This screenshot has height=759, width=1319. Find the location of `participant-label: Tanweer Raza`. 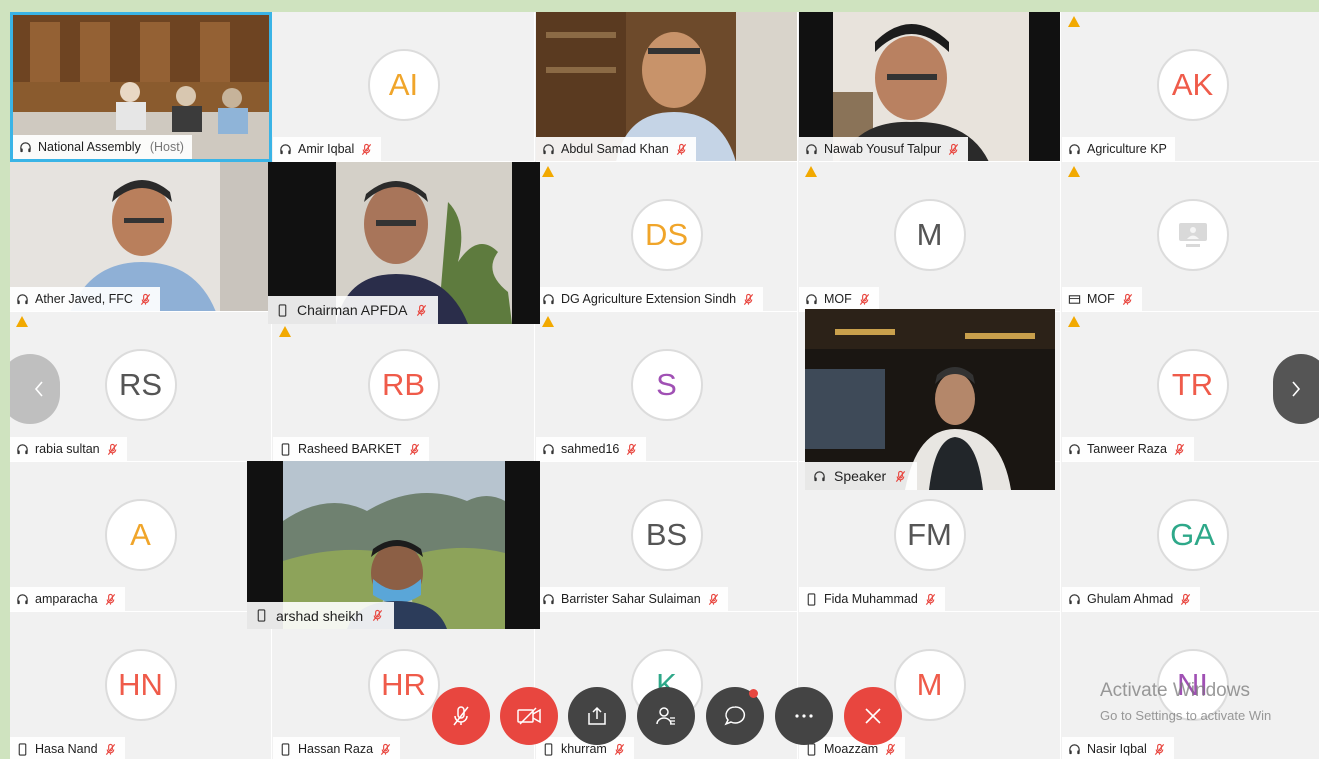

participant-label: Tanweer Raza is located at coordinates (1128, 449).